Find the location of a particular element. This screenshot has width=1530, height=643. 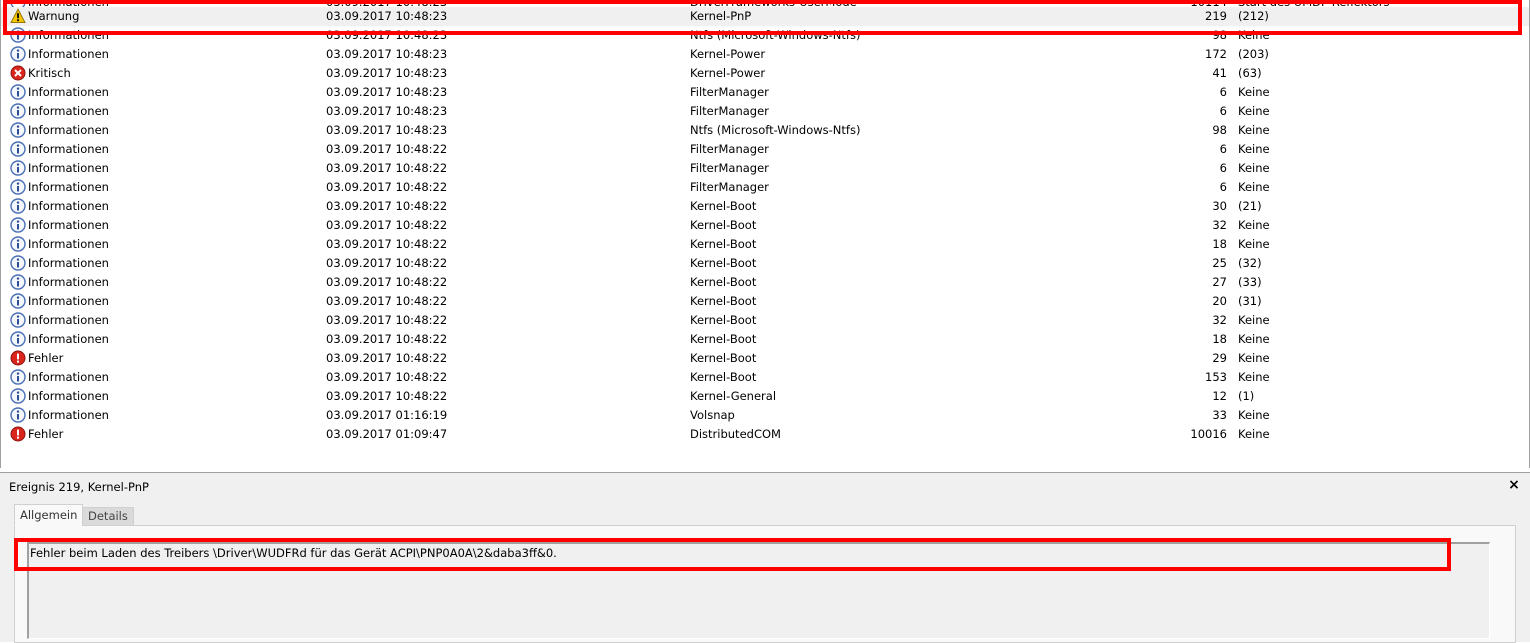

source-cell: DistributedCOM is located at coordinates (735, 434).